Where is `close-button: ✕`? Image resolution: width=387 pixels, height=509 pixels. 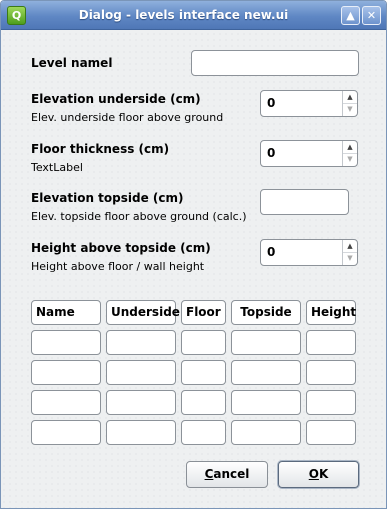 close-button: ✕ is located at coordinates (371, 15).